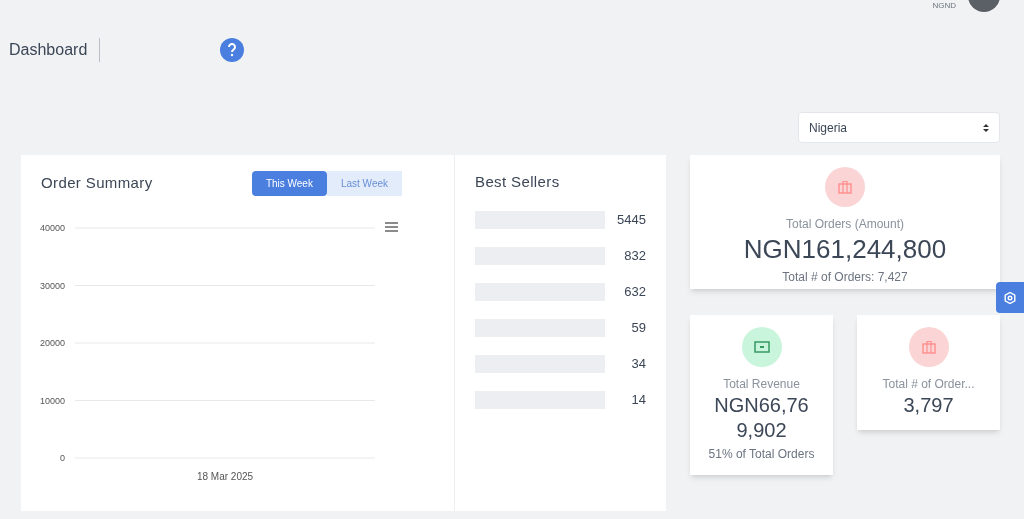 The width and height of the screenshot is (1024, 519). I want to click on axis-tick-label: 30000, so click(52, 285).